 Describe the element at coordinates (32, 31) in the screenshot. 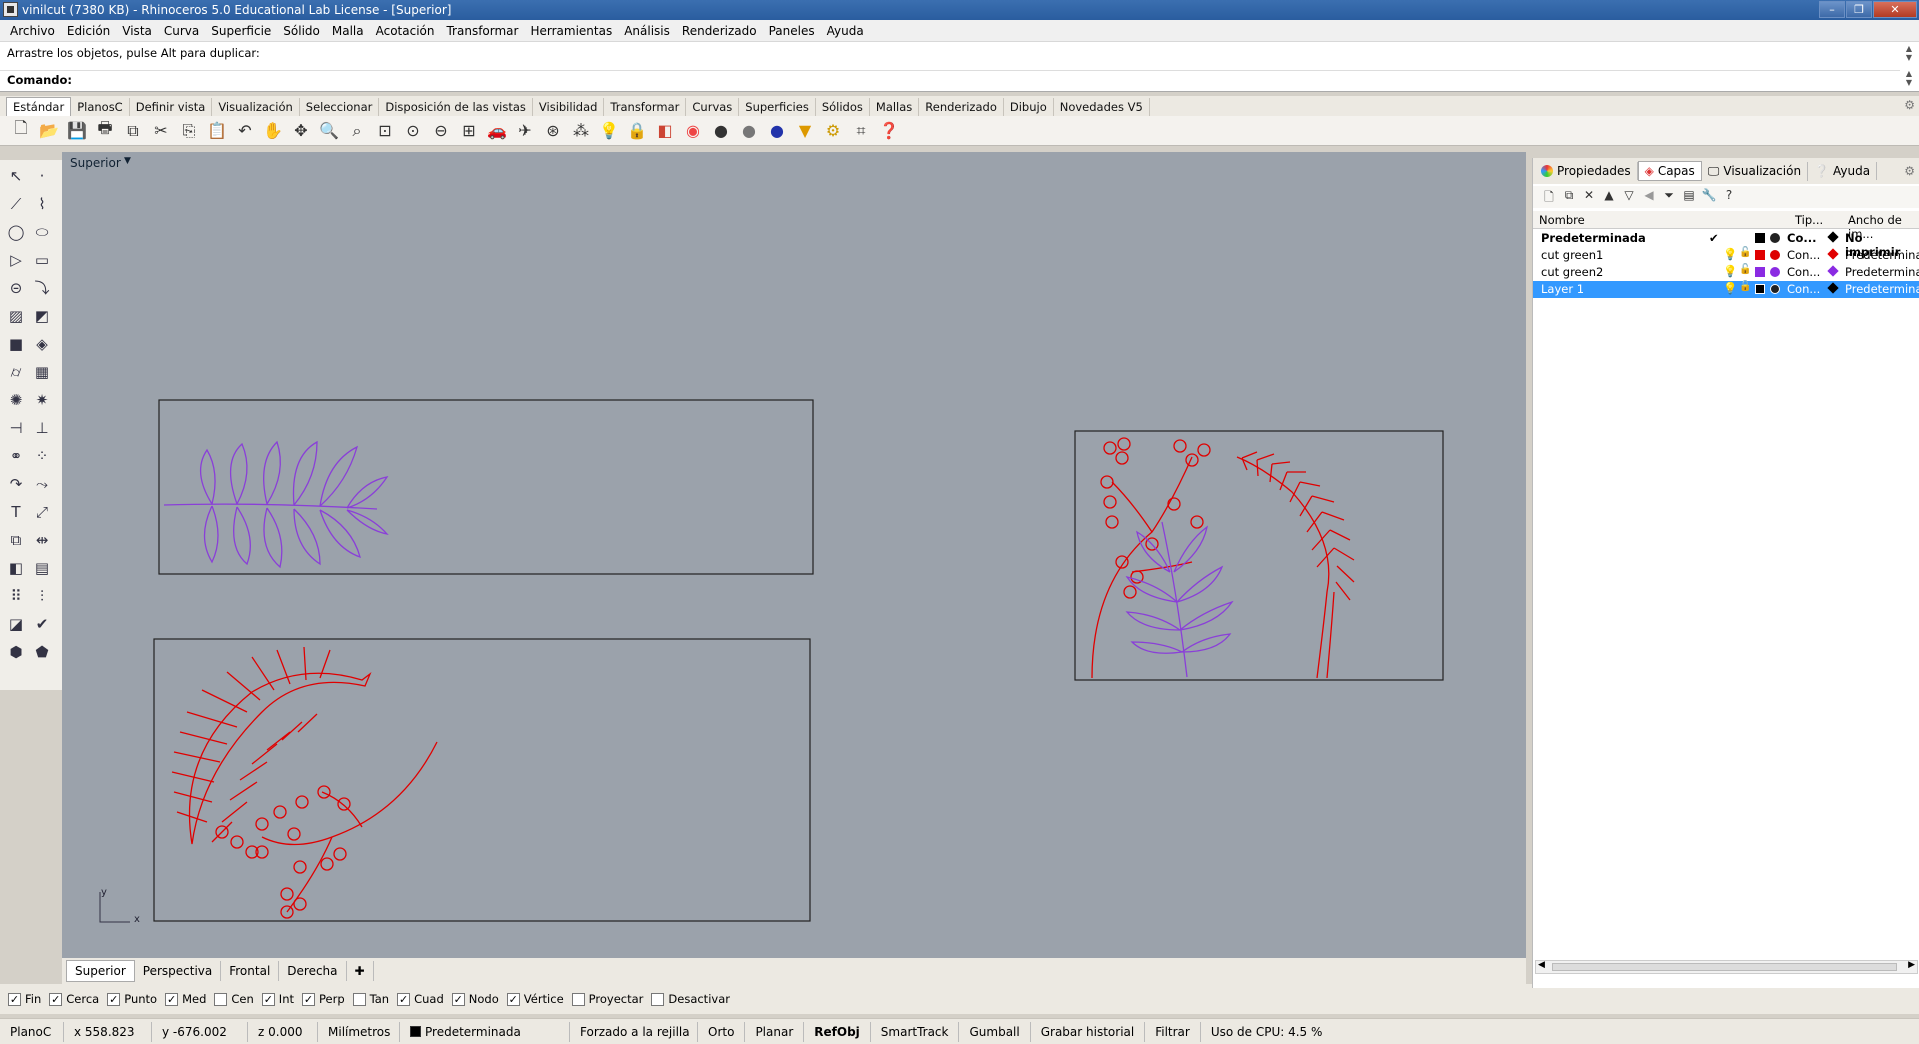

I see `menu-archivo: Archivo` at that location.